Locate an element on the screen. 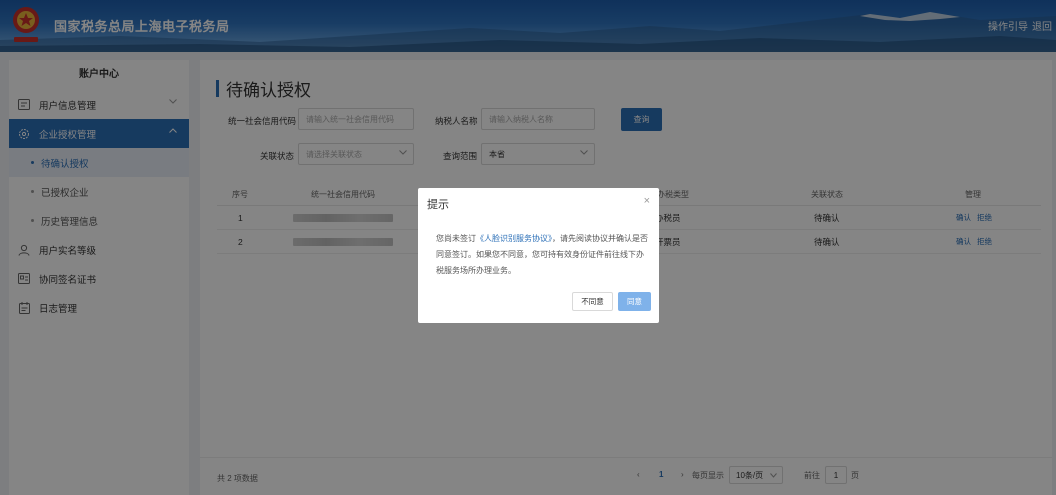 Image resolution: width=1056 pixels, height=495 pixels. disagree-button: 不同意 is located at coordinates (592, 301).